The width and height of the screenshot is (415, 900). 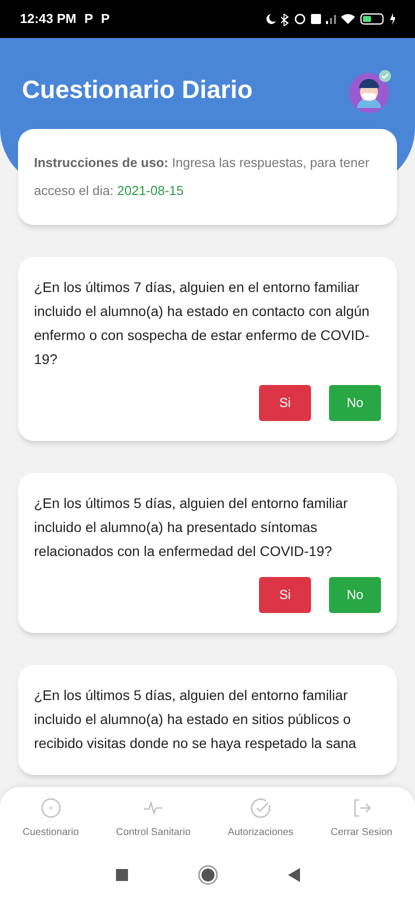 I want to click on nav-tab: Autorizaciones, so click(x=261, y=818).